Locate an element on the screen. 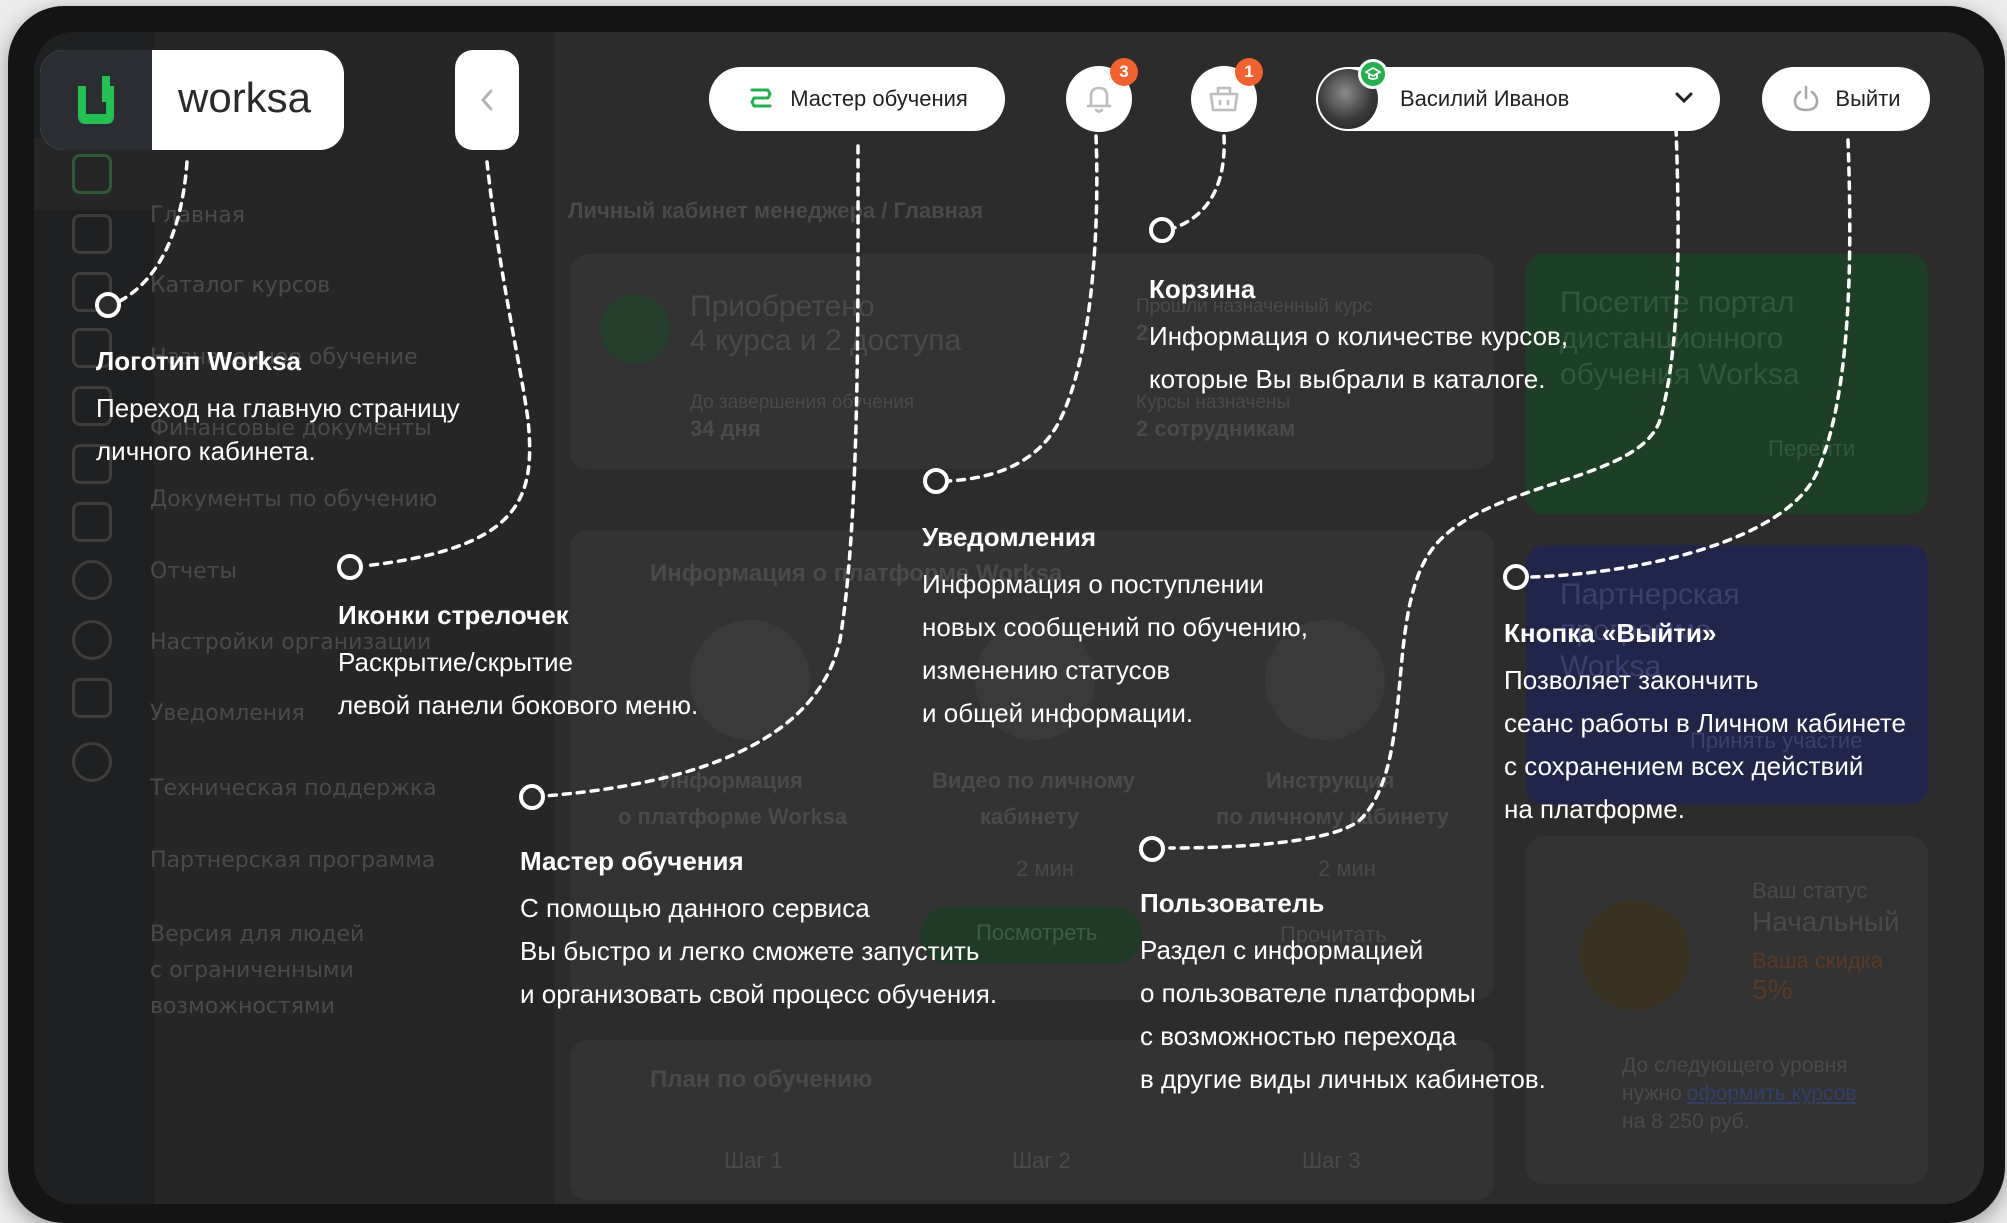 This screenshot has width=2007, height=1223. callout-logo-title: Логотип Worksa is located at coordinates (198, 361).